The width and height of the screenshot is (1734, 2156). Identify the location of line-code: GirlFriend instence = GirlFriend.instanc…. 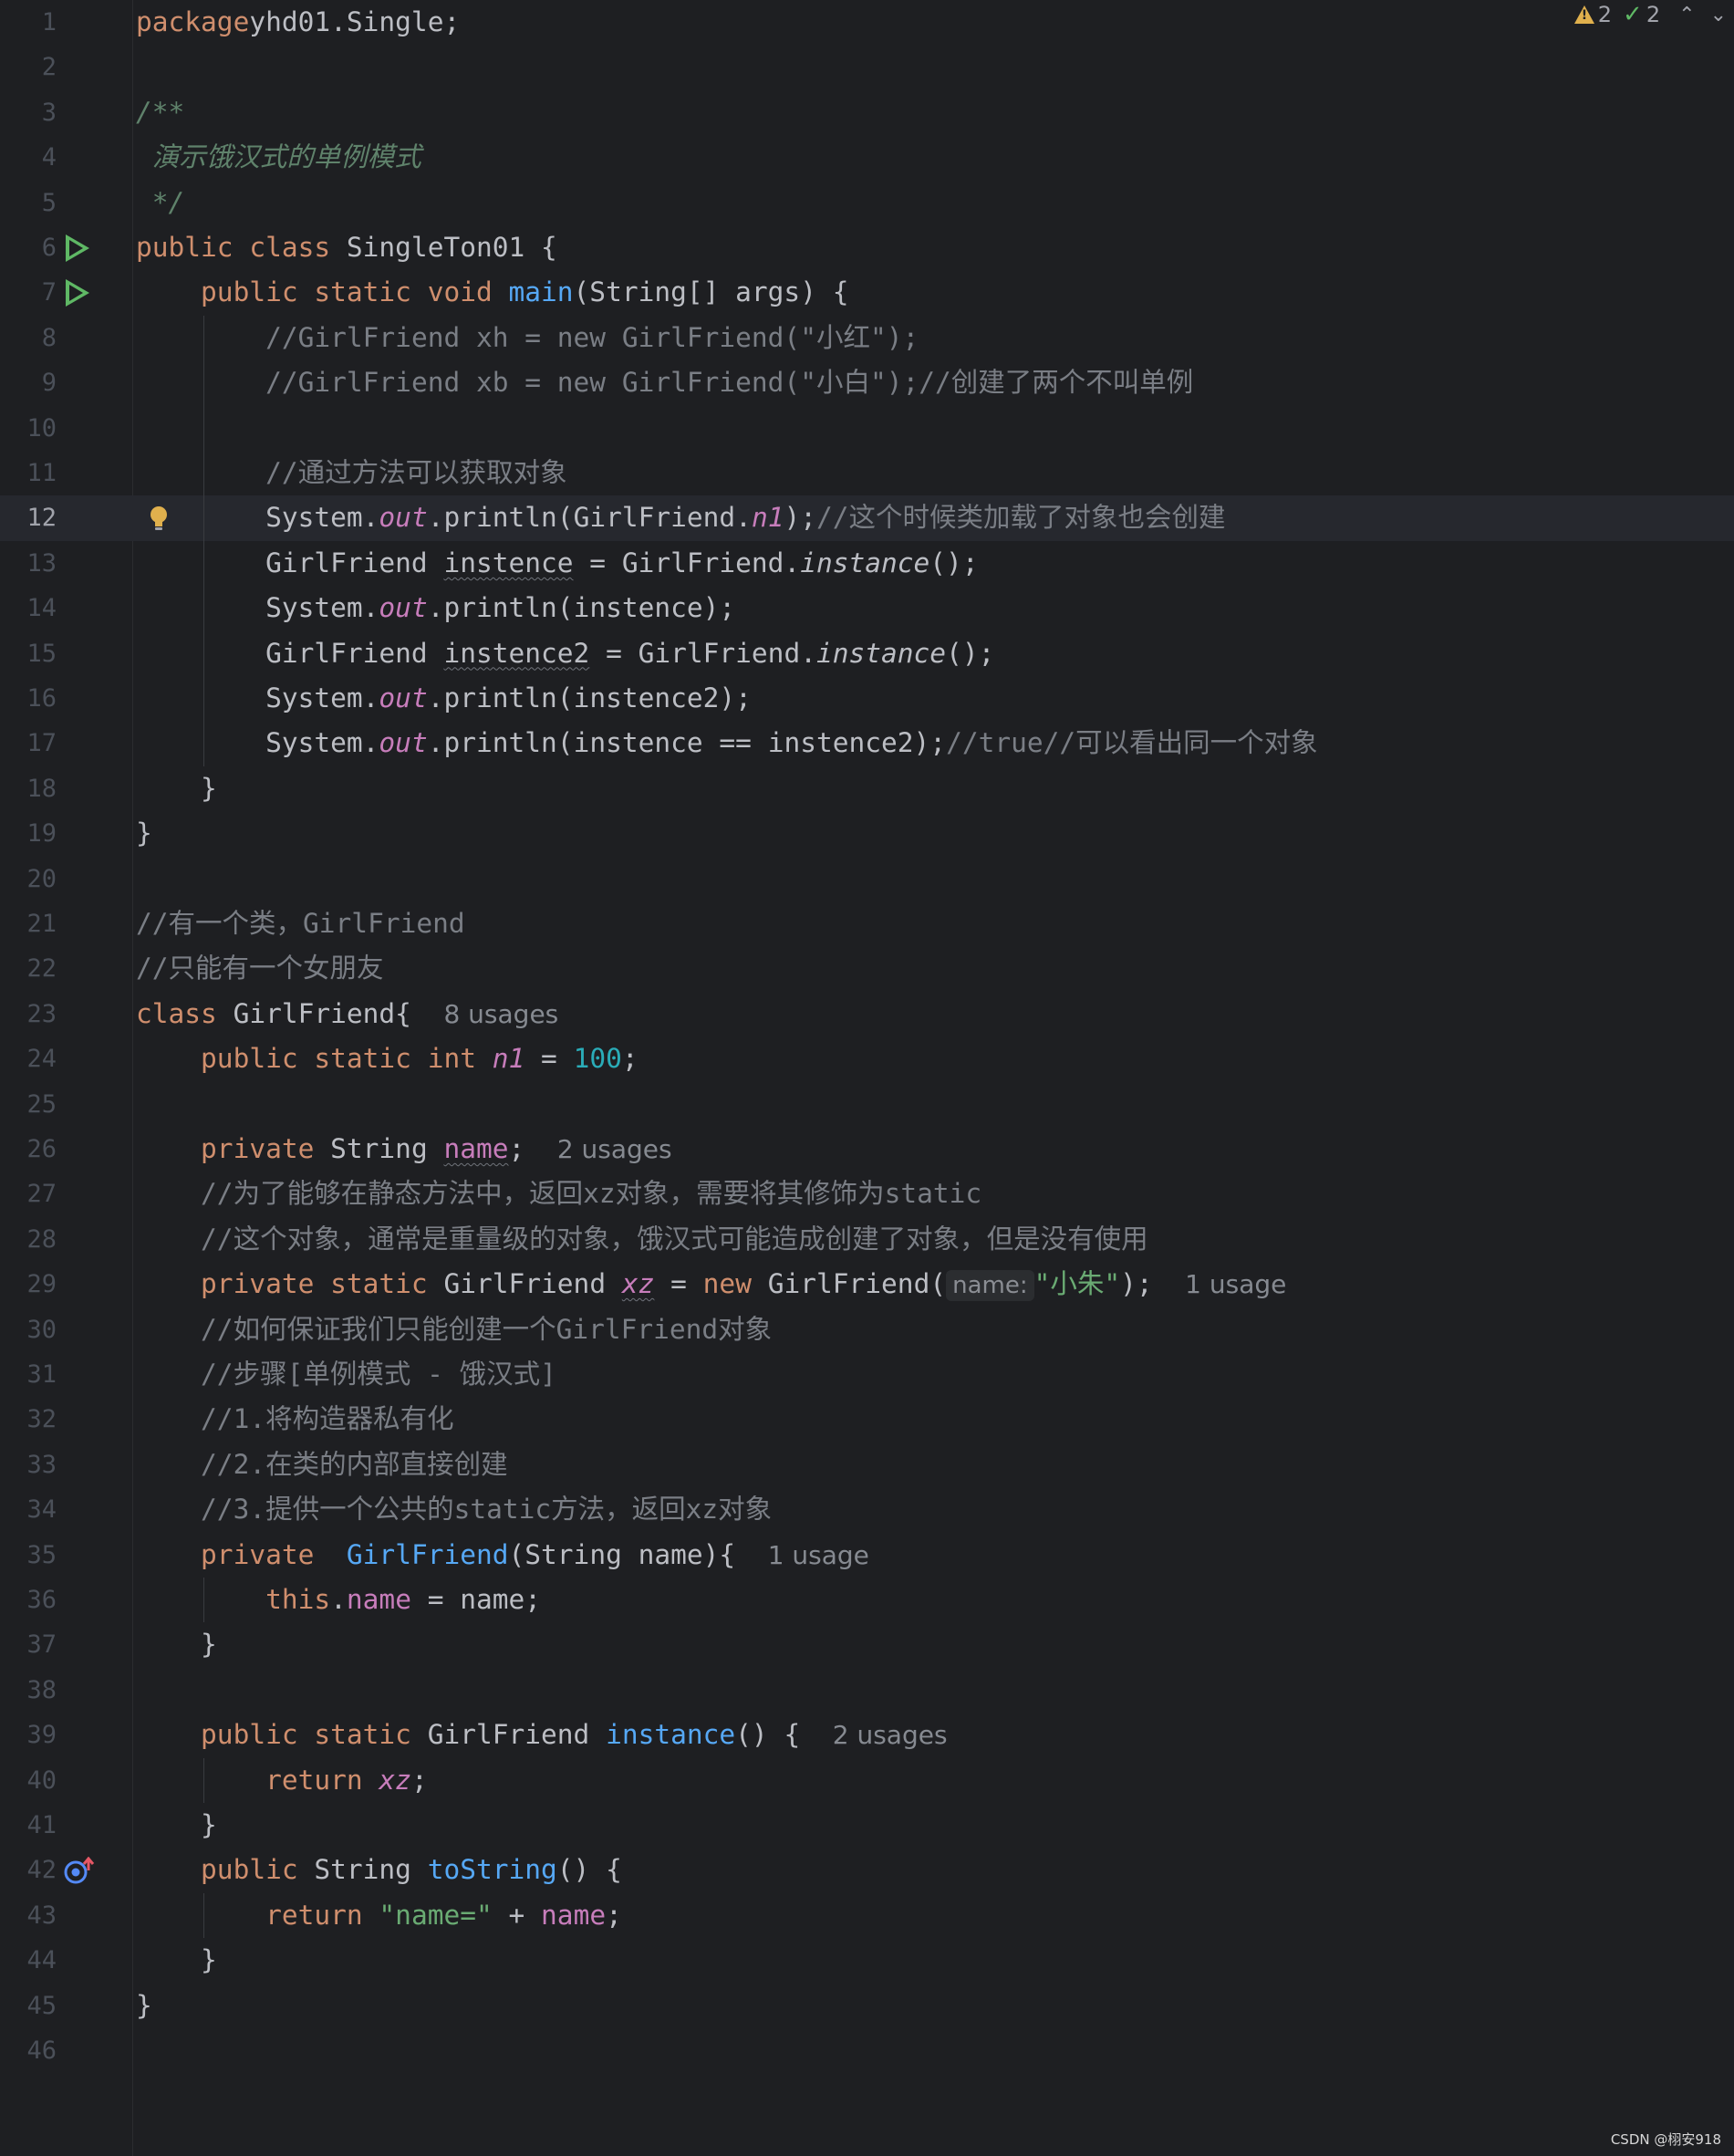
(557, 563).